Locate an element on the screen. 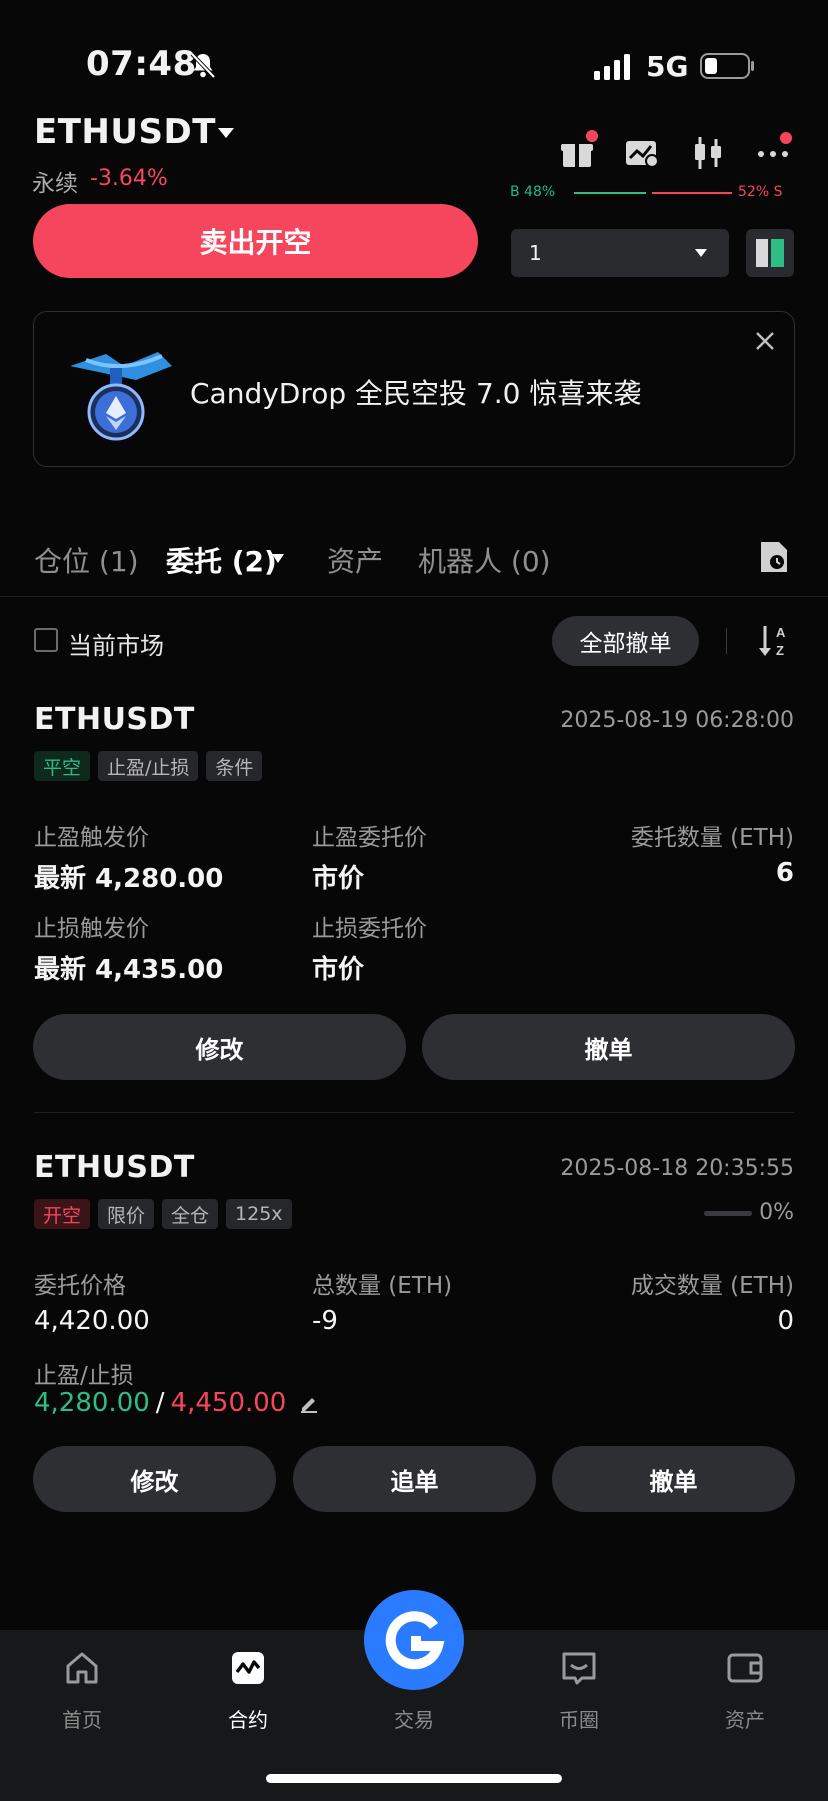 This screenshot has width=828, height=1801. tag-open-short: 开空 is located at coordinates (62, 1214).